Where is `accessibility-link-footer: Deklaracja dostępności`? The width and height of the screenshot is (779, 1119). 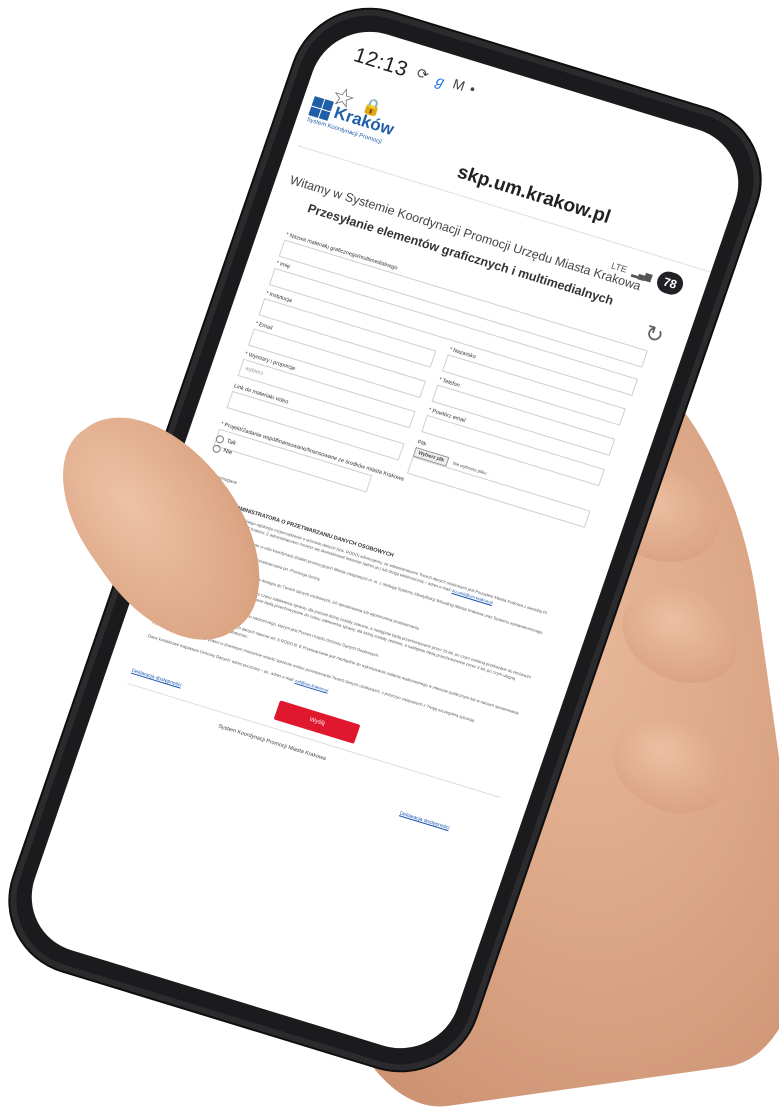
accessibility-link-footer: Deklaracja dostępności is located at coordinates (424, 820).